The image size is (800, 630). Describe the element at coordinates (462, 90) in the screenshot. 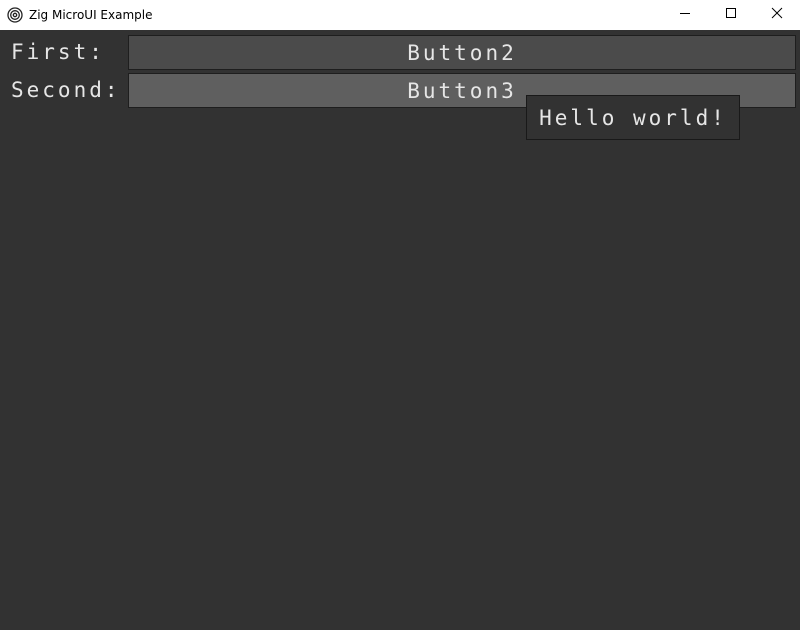

I see `button3-label: Button3` at that location.